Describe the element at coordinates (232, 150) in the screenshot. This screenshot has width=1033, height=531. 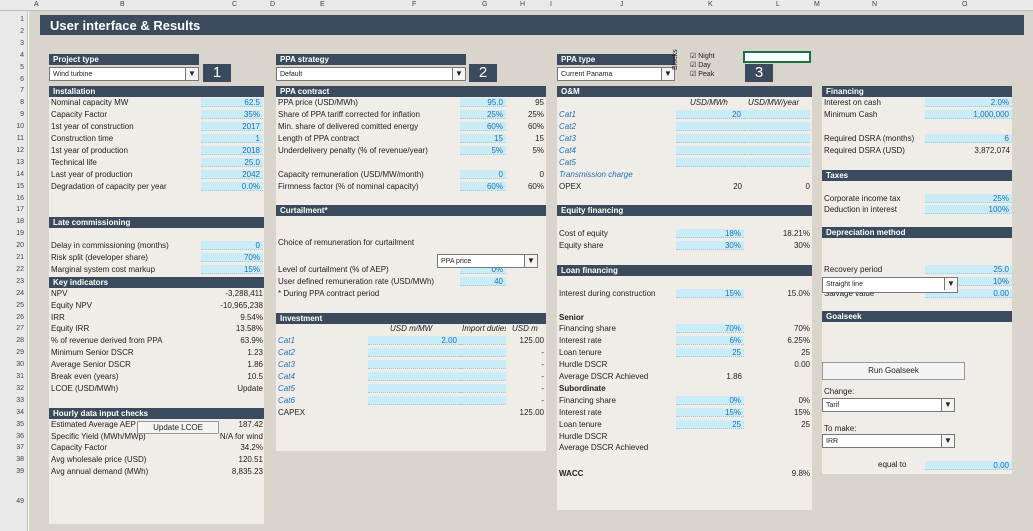
I see `installation-input: 2018` at that location.